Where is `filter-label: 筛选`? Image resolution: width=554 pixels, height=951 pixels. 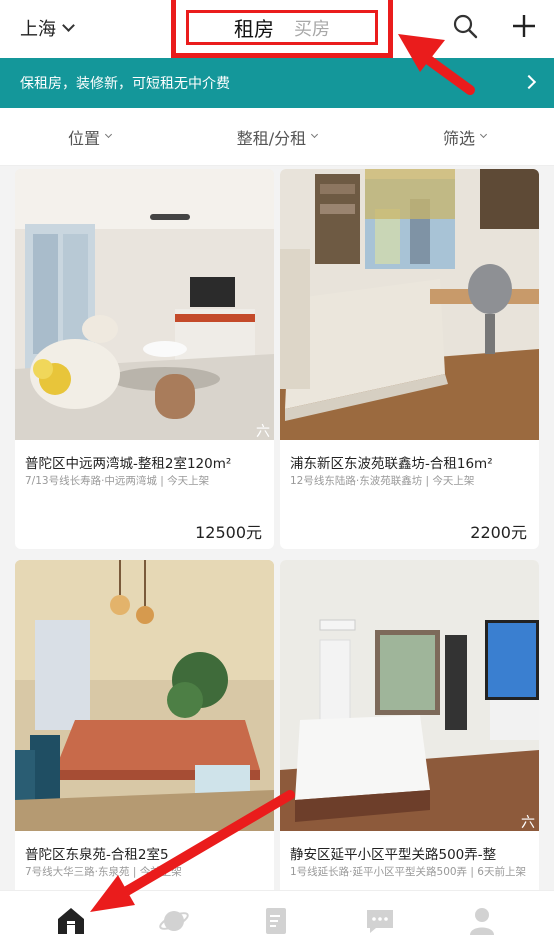
filter-label: 筛选 is located at coordinates (458, 138).